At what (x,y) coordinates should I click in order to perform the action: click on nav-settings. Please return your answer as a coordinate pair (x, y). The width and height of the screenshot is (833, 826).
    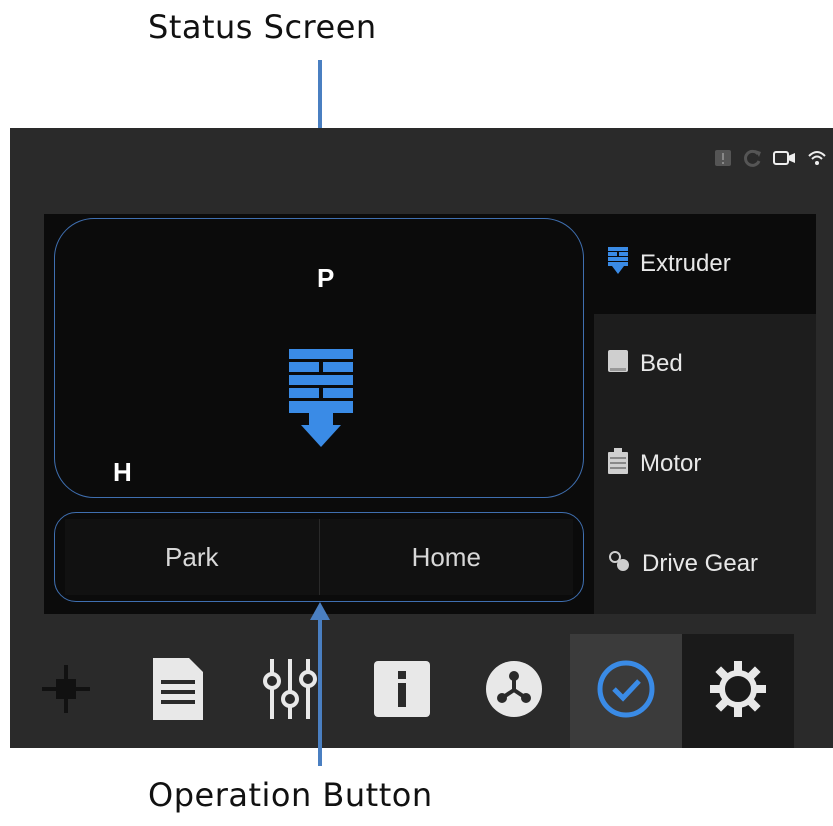
    Looking at the image, I should click on (738, 691).